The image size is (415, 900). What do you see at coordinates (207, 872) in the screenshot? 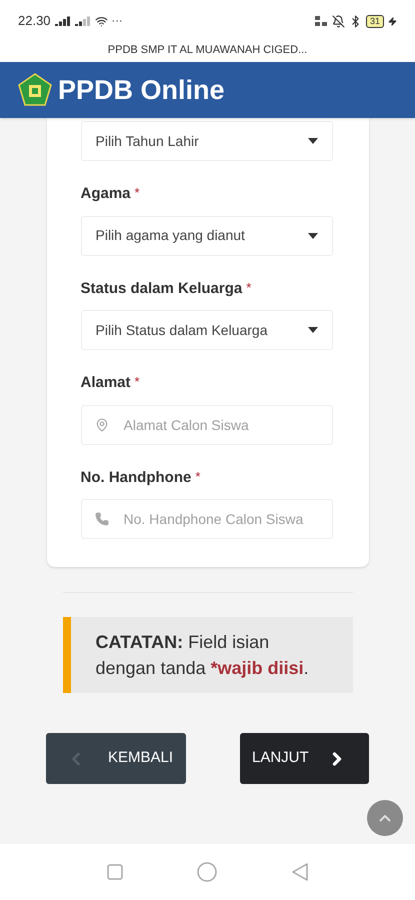
I see `home-icon` at bounding box center [207, 872].